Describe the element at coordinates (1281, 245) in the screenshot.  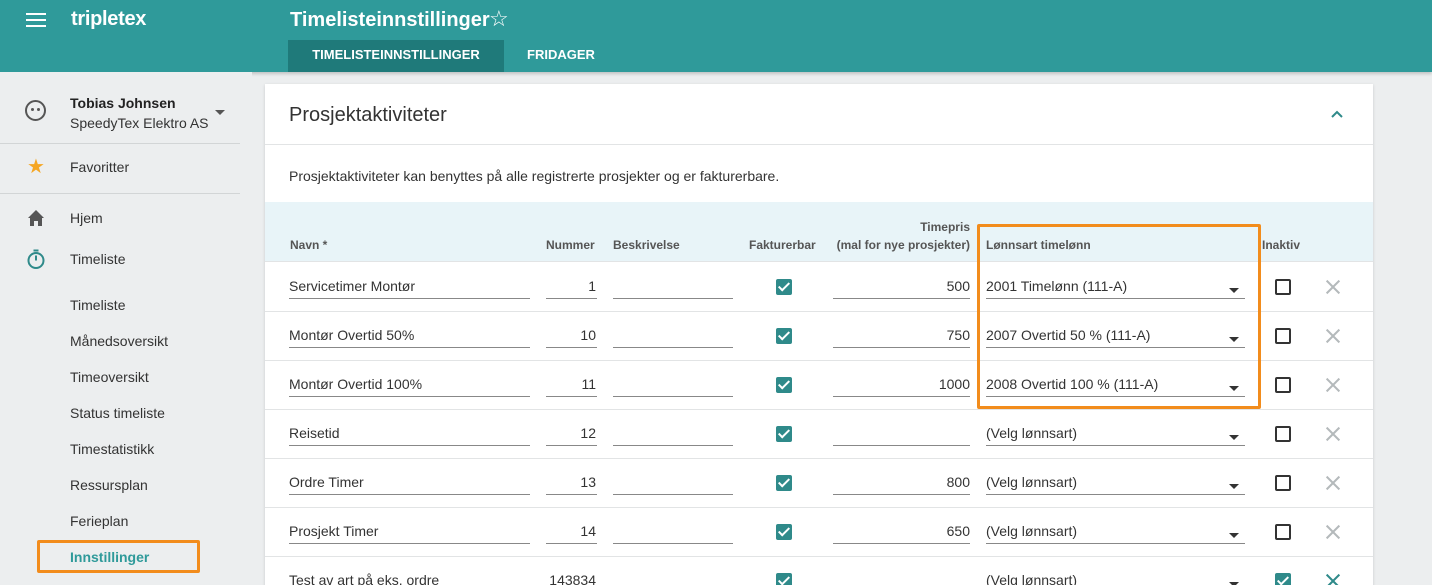
I see `col-header-inactive: Inaktiv` at that location.